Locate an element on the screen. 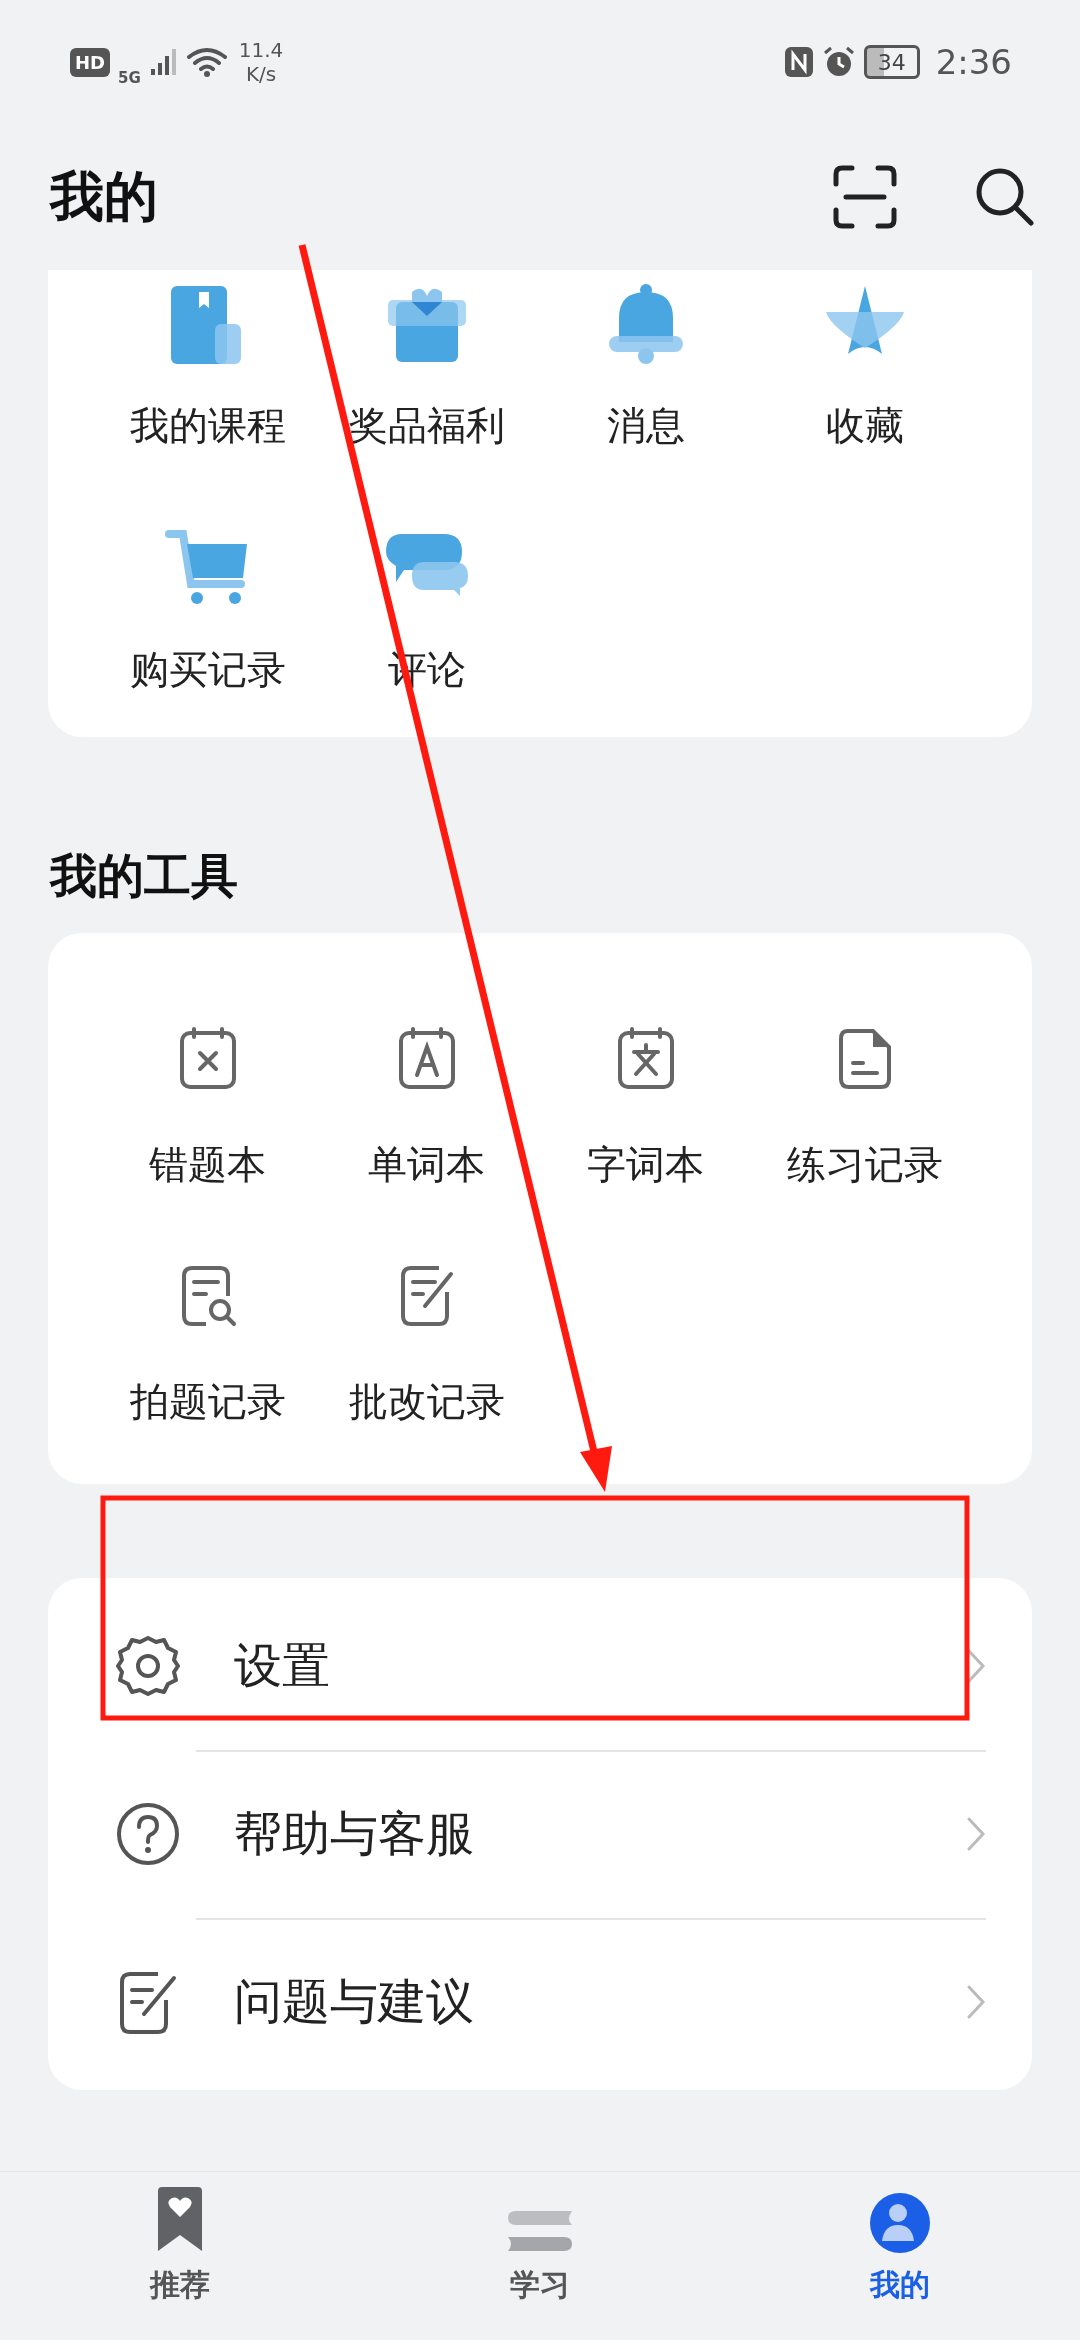 The height and width of the screenshot is (2340, 1080). tool-label: 字词本 is located at coordinates (645, 1165).